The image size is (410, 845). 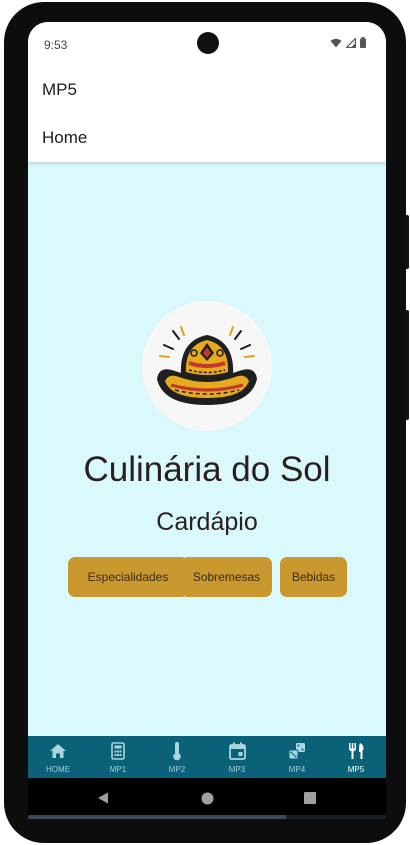 I want to click on nav-item-mp4: MP4, so click(x=297, y=757).